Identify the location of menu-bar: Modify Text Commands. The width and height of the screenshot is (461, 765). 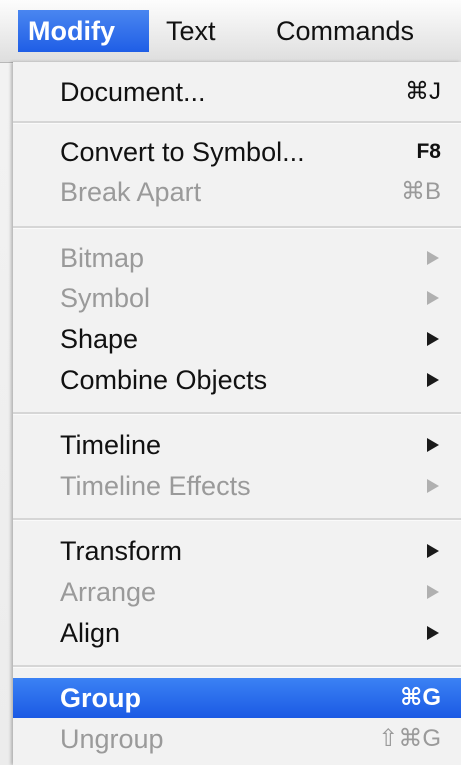
(230, 31).